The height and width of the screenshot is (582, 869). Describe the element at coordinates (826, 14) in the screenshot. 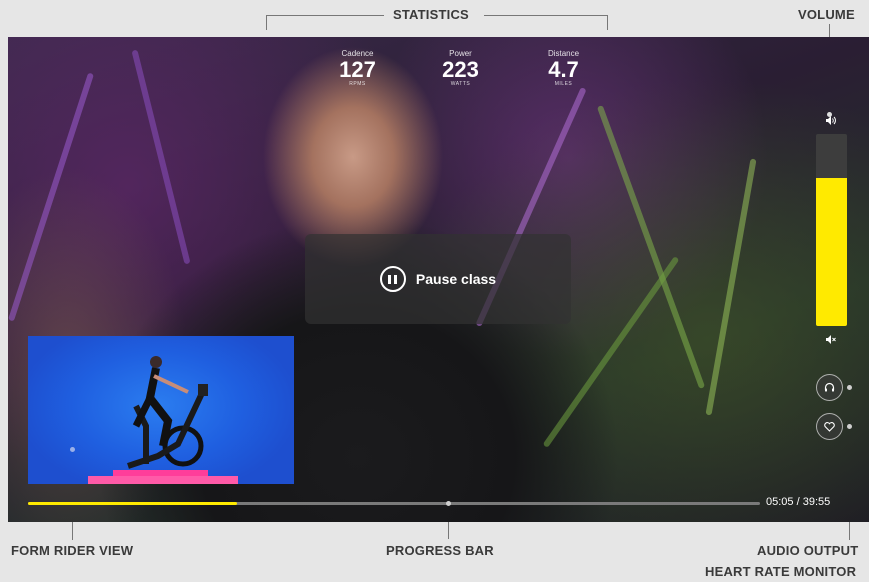

I see `volume-callout: VOLUME` at that location.